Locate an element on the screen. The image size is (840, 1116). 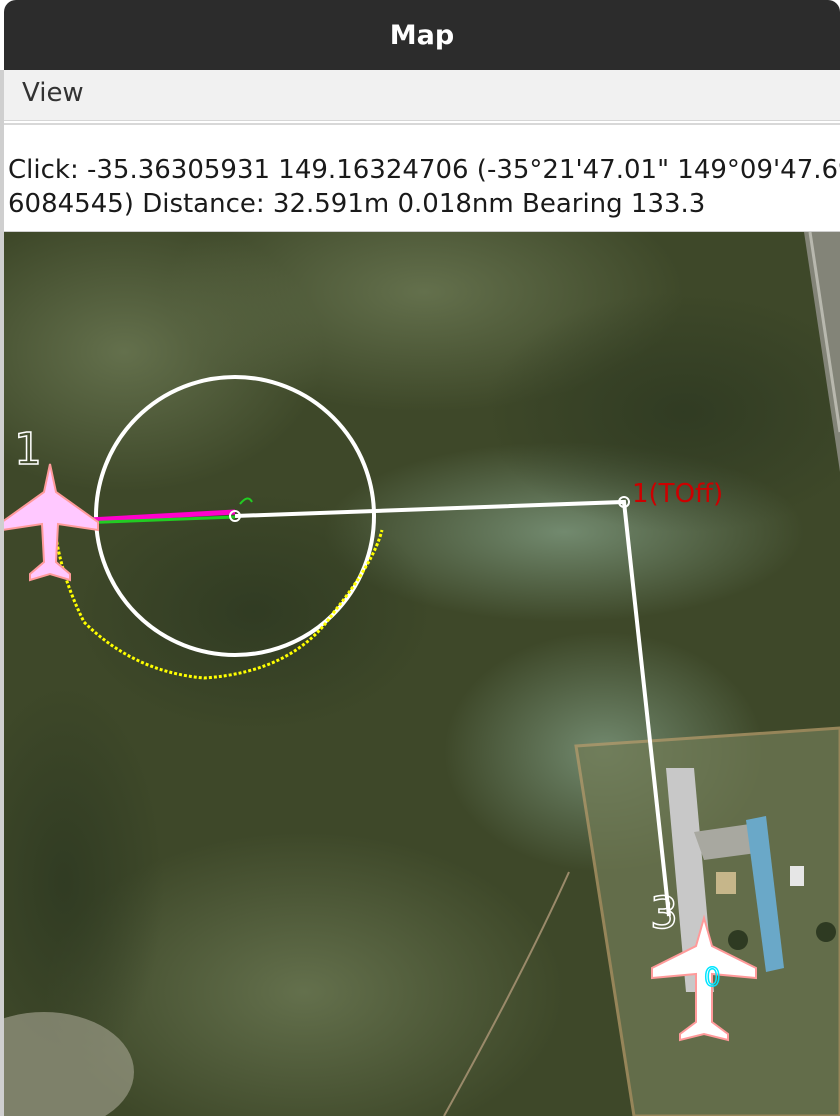
vehicle-label: 1 is located at coordinates (28, 449).